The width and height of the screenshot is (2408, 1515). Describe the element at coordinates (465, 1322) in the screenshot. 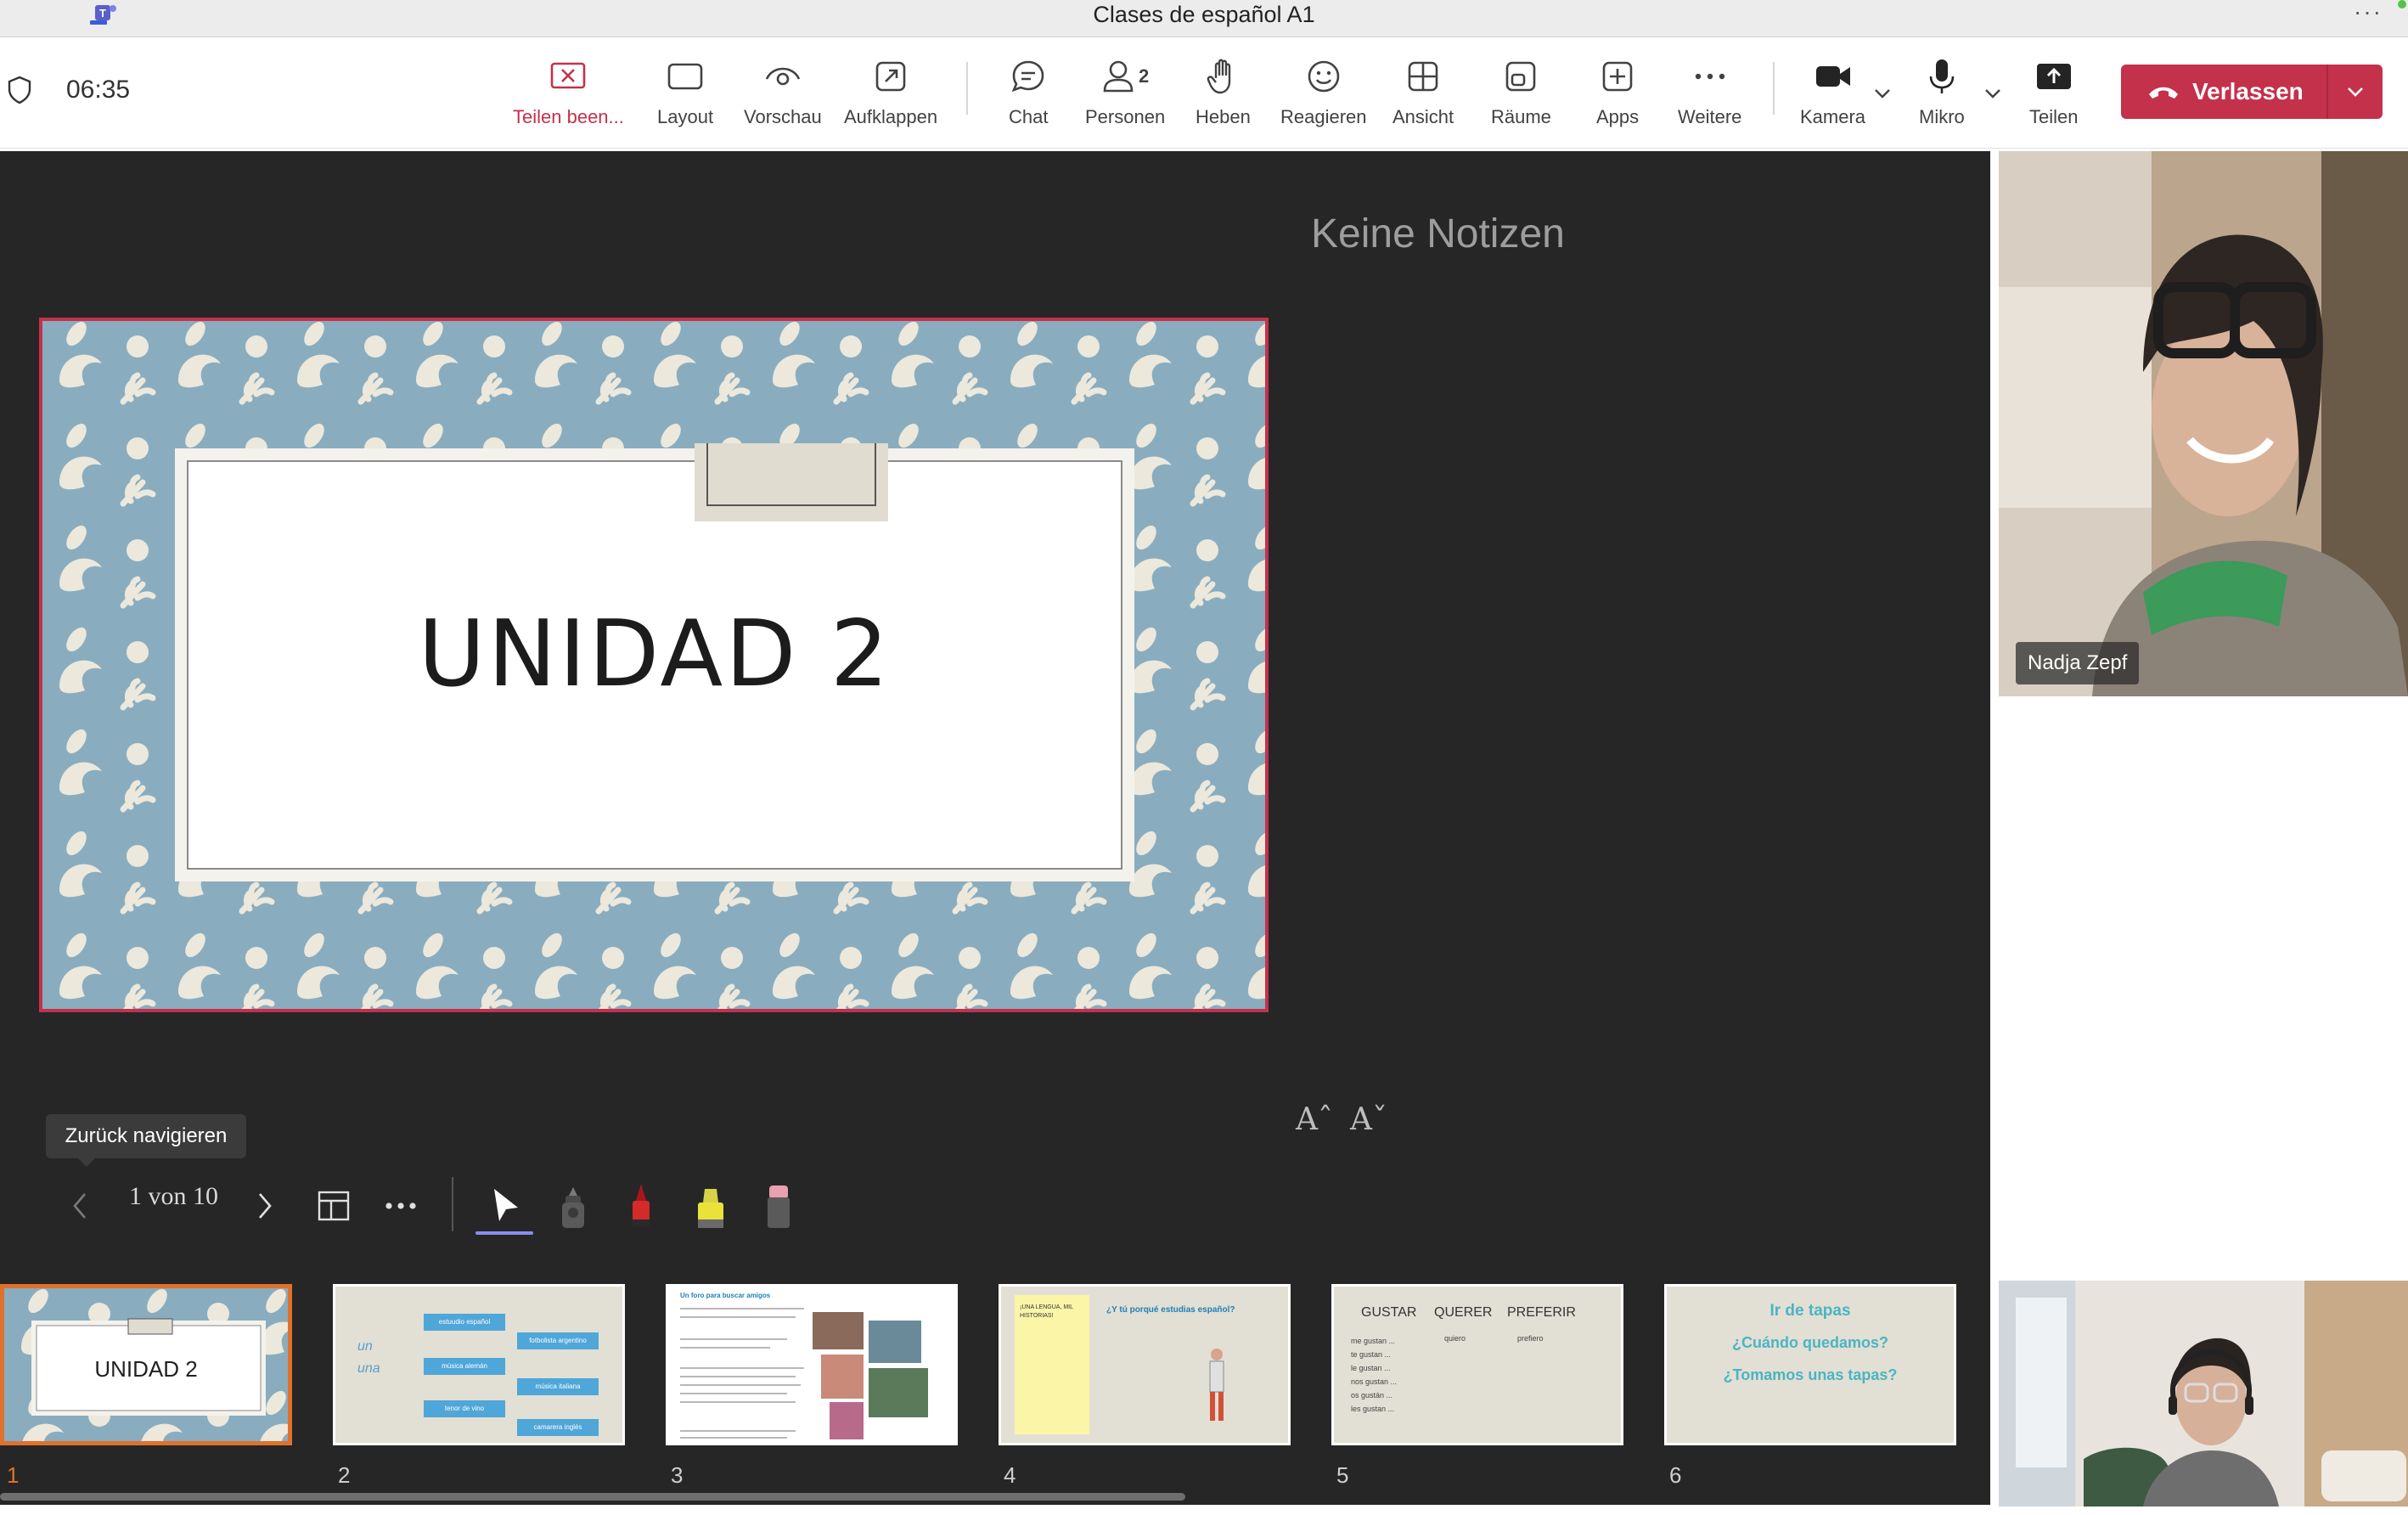

I see `chip: estuudio español` at that location.